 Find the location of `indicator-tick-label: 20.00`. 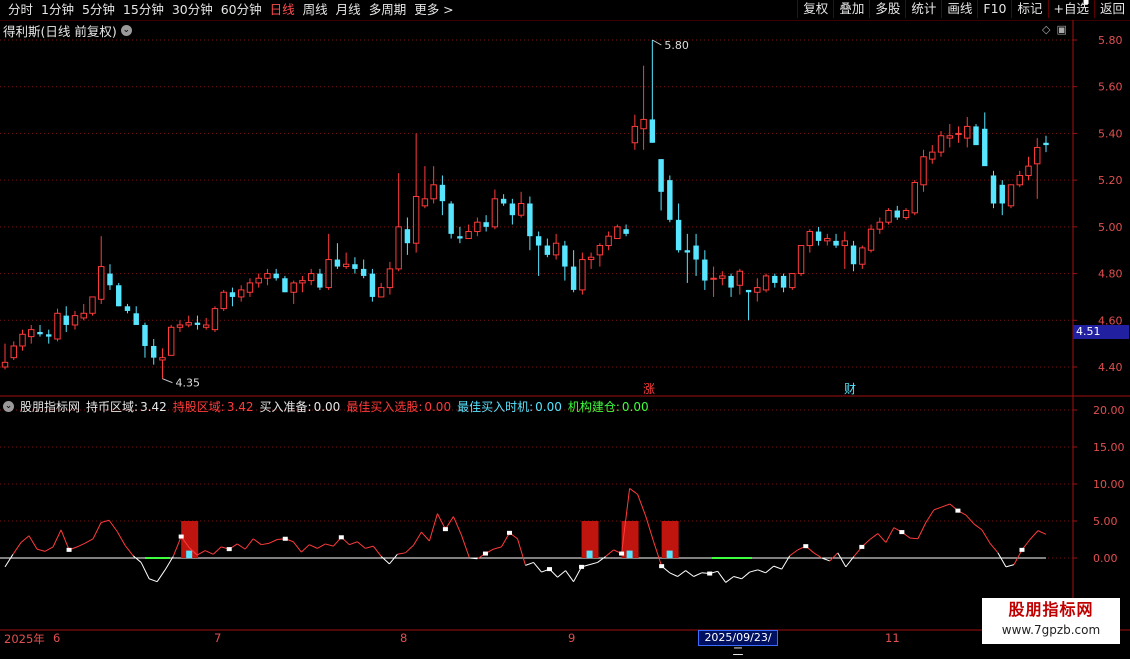

indicator-tick-label: 20.00 is located at coordinates (1109, 410).